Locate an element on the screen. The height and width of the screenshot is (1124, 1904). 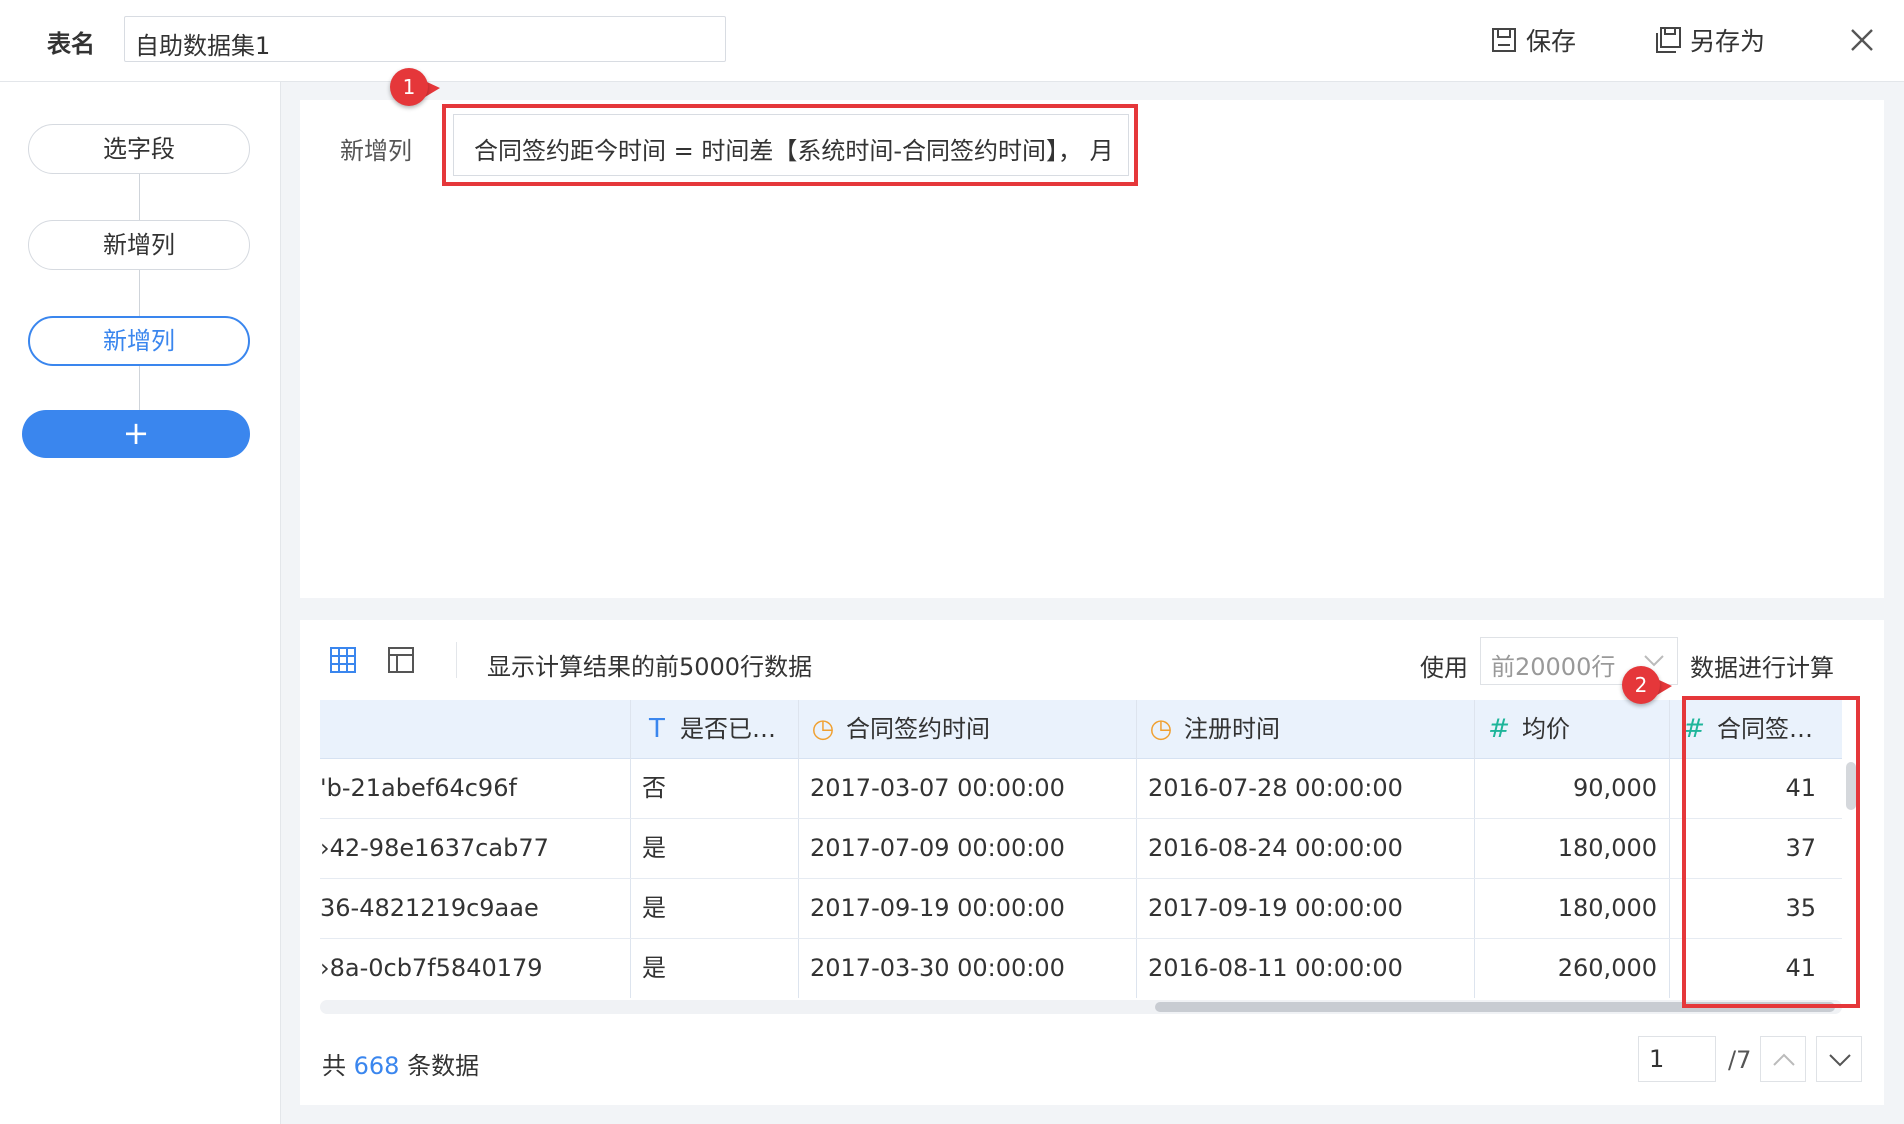
new-column-label: 新增列 is located at coordinates (376, 151).